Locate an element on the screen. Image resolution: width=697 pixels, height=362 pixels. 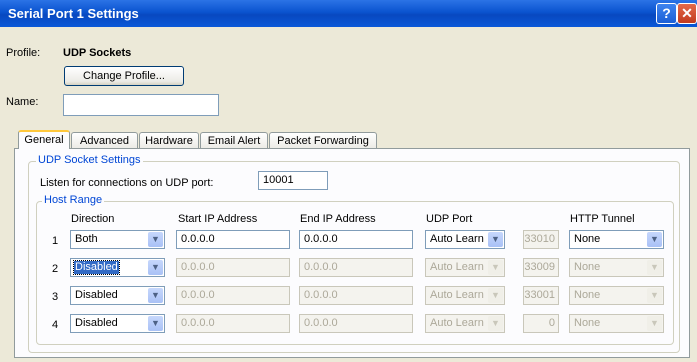
header-start-ip: Start IP Address is located at coordinates (218, 219).